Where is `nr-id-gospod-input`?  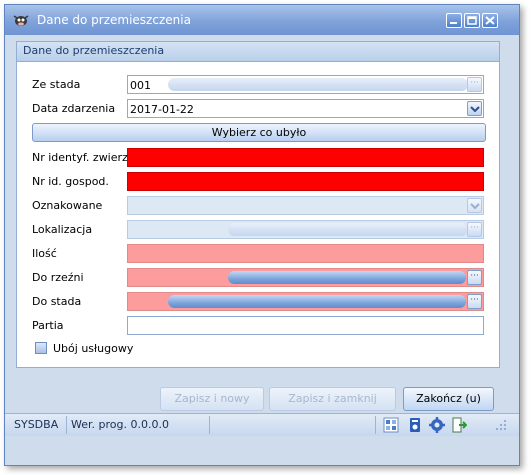 nr-id-gospod-input is located at coordinates (305, 181).